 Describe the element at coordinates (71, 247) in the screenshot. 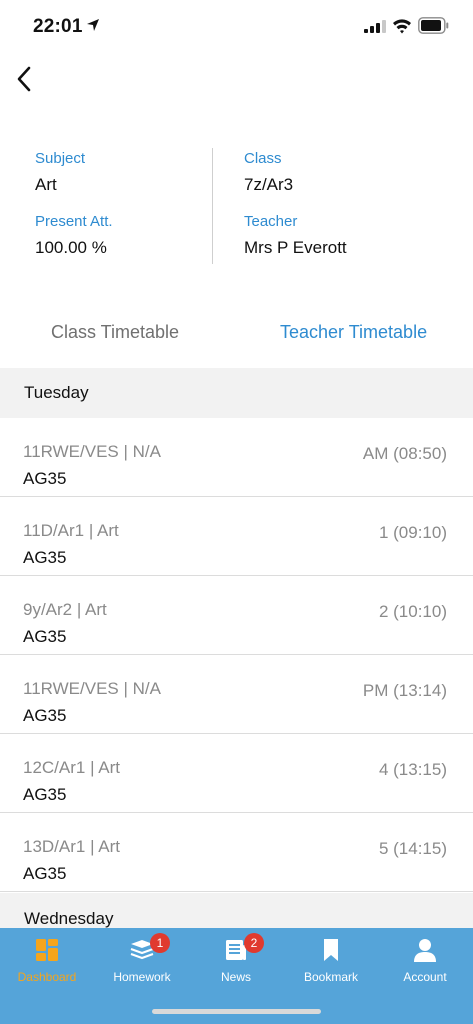

I see `attendance-value: 100.00 %` at that location.